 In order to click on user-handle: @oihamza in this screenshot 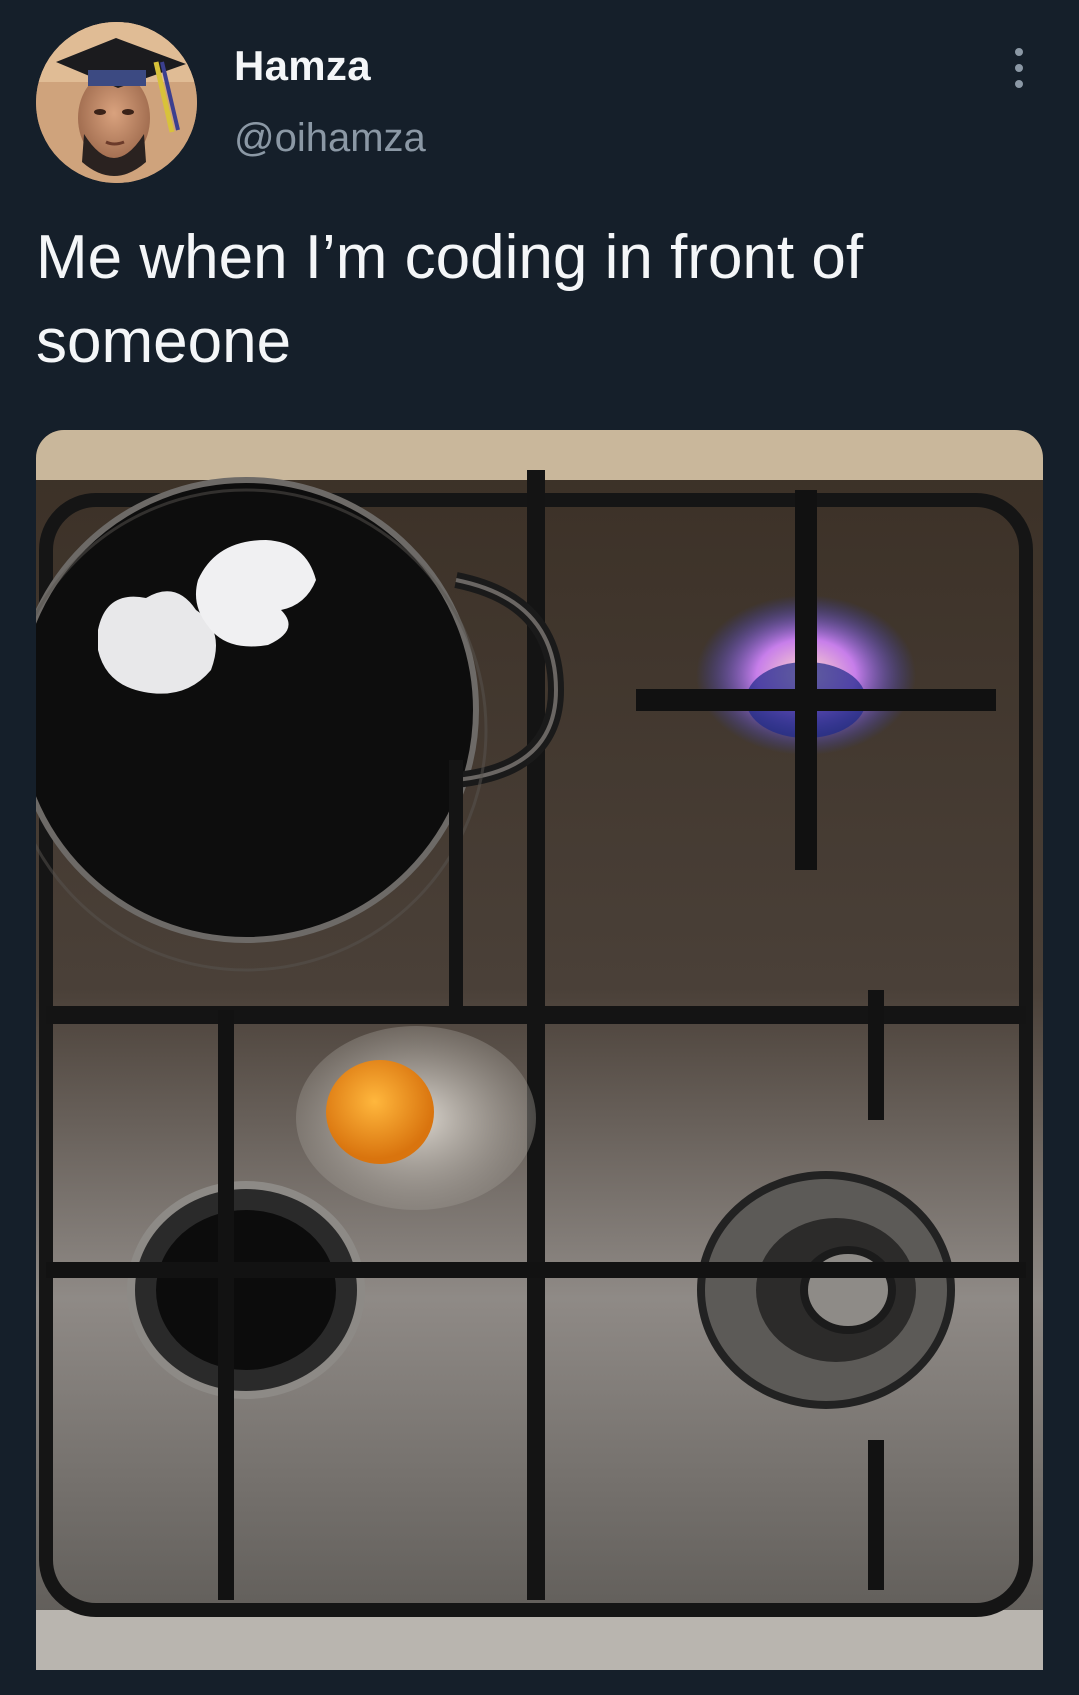, I will do `click(330, 138)`.